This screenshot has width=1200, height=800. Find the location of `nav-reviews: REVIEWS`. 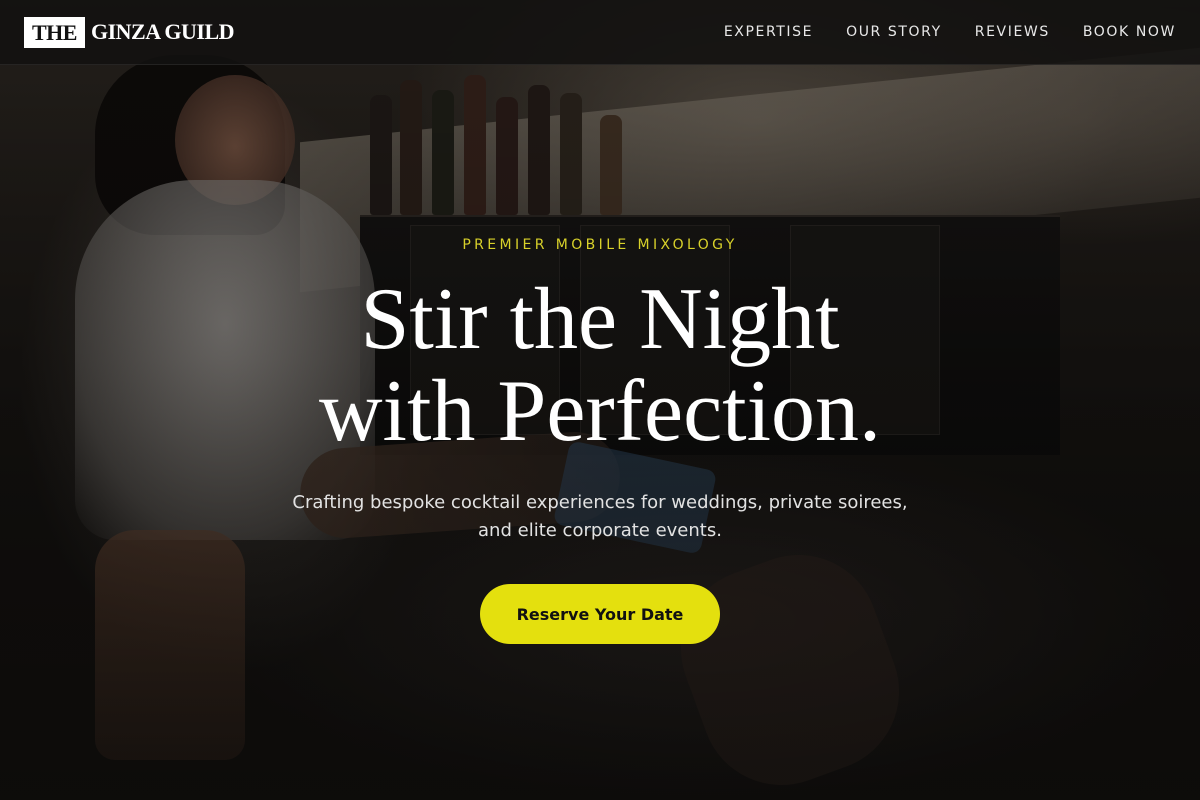

nav-reviews: REVIEWS is located at coordinates (1012, 32).